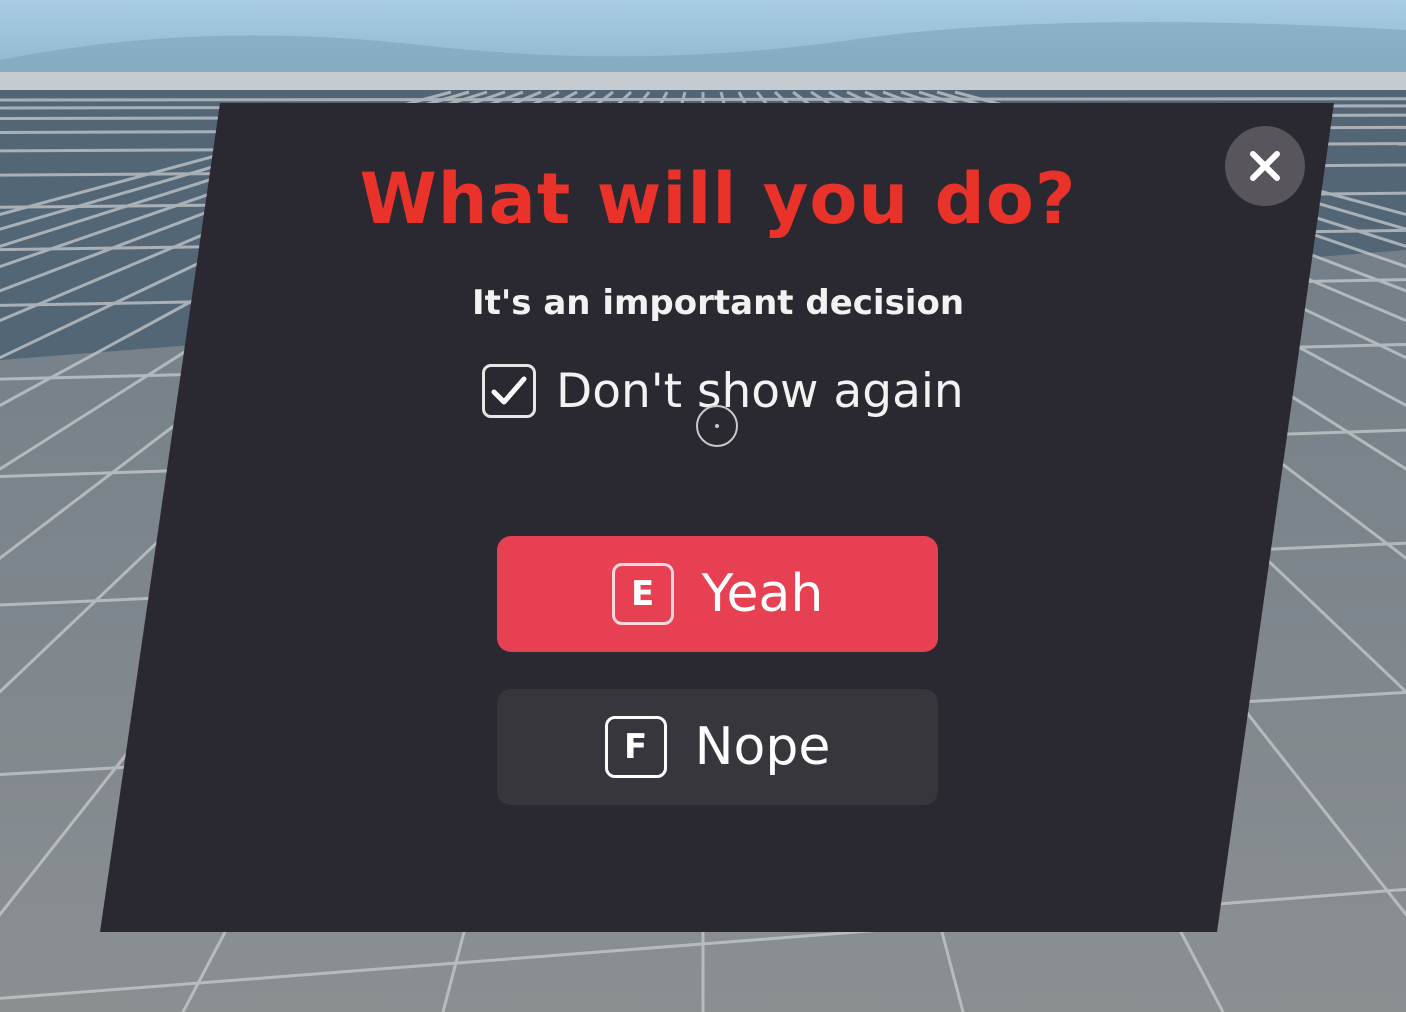 The height and width of the screenshot is (1012, 1406). I want to click on nope-button-label: Nope, so click(762, 747).